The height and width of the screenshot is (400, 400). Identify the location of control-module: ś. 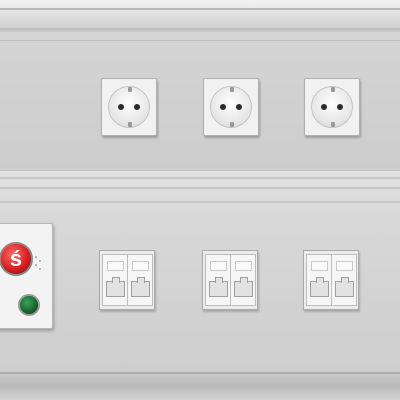
(26, 276).